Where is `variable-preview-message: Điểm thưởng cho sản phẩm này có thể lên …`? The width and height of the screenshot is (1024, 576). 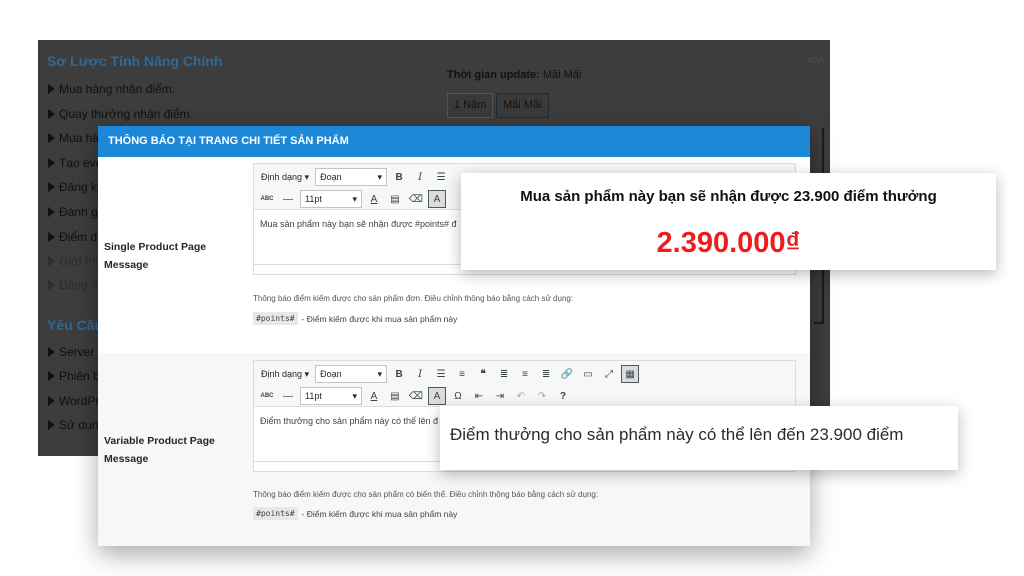 variable-preview-message: Điểm thưởng cho sản phẩm này có thể lên … is located at coordinates (677, 434).